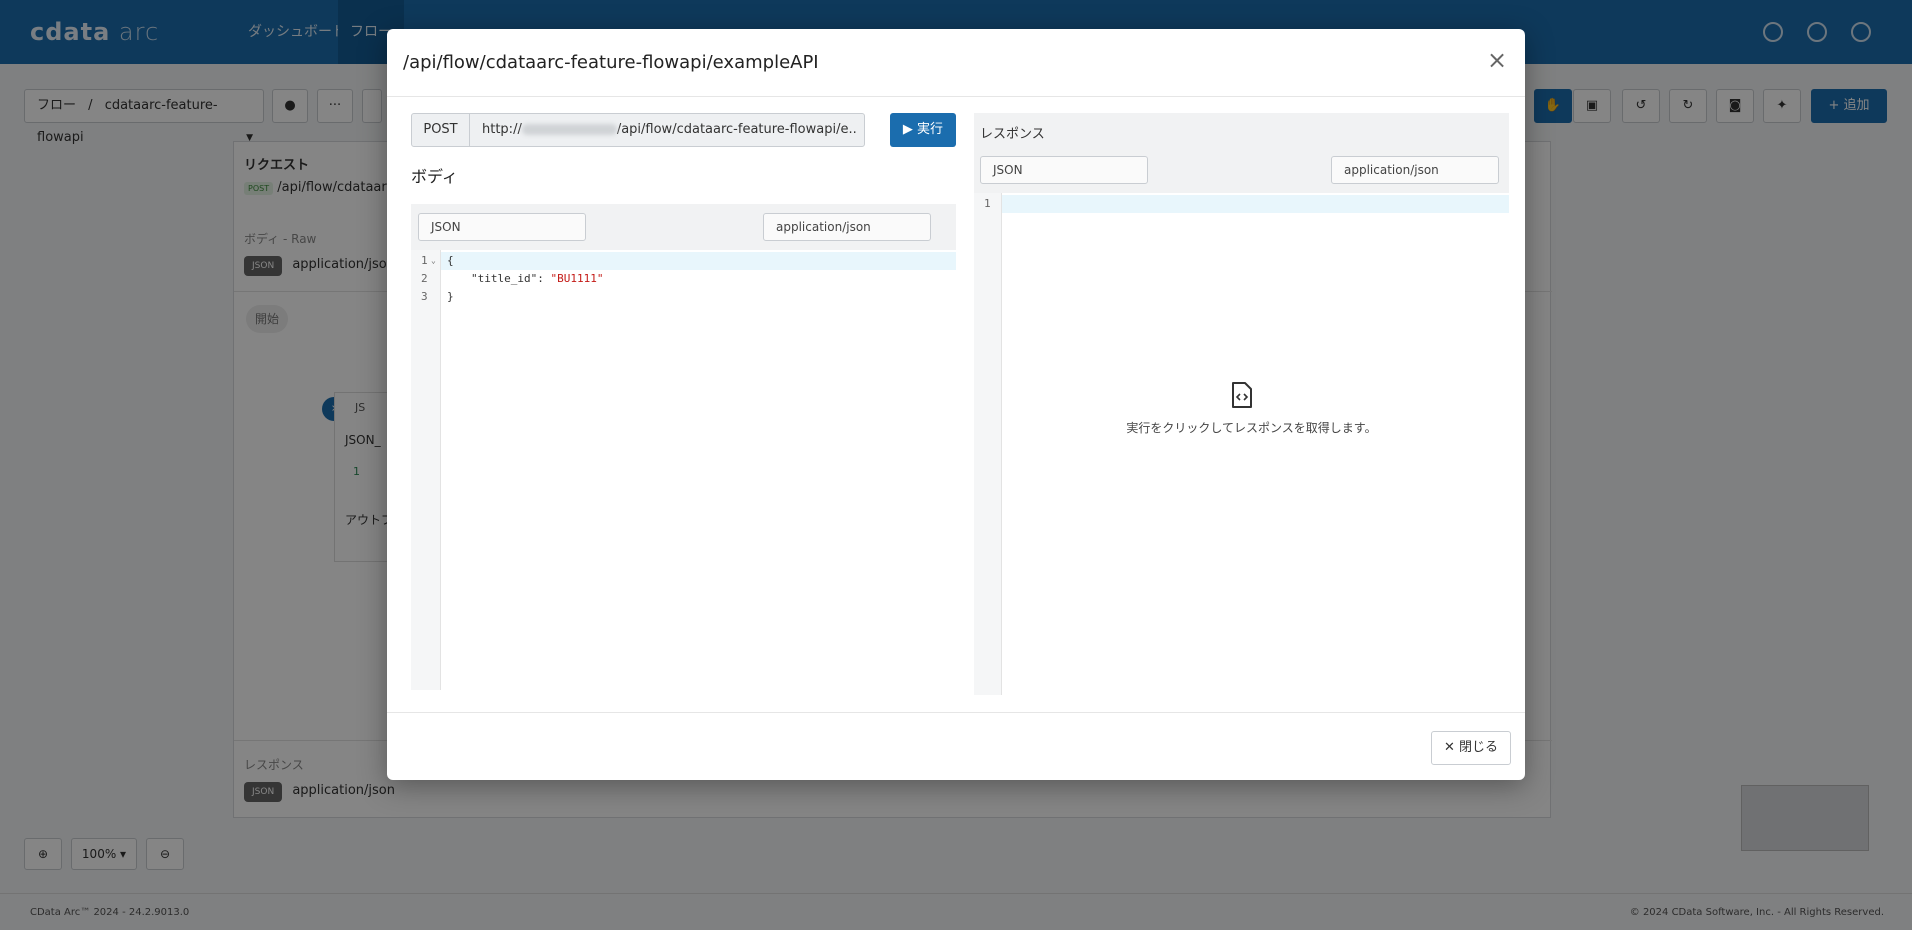 Image resolution: width=1912 pixels, height=930 pixels. What do you see at coordinates (923, 130) in the screenshot?
I see `run-button: ▶ 実行` at bounding box center [923, 130].